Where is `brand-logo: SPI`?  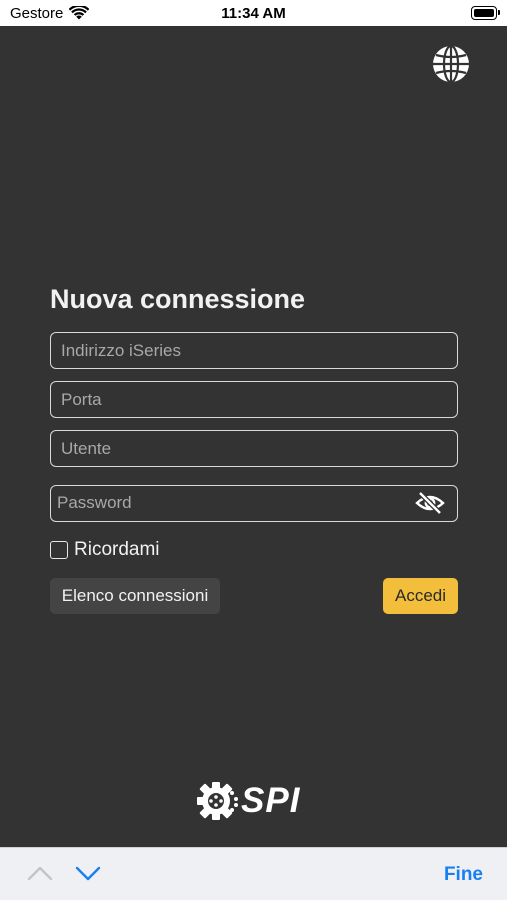
brand-logo: SPI is located at coordinates (256, 801).